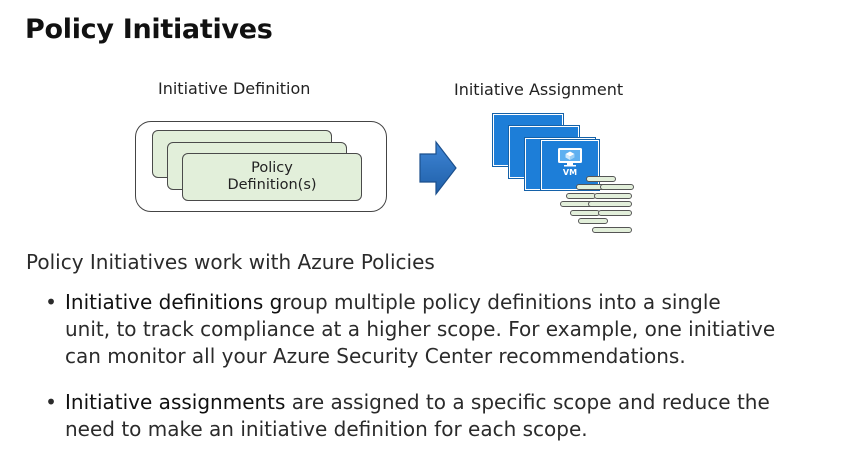 This screenshot has height=452, width=856. What do you see at coordinates (570, 172) in the screenshot?
I see `vm-badge-text: VM` at bounding box center [570, 172].